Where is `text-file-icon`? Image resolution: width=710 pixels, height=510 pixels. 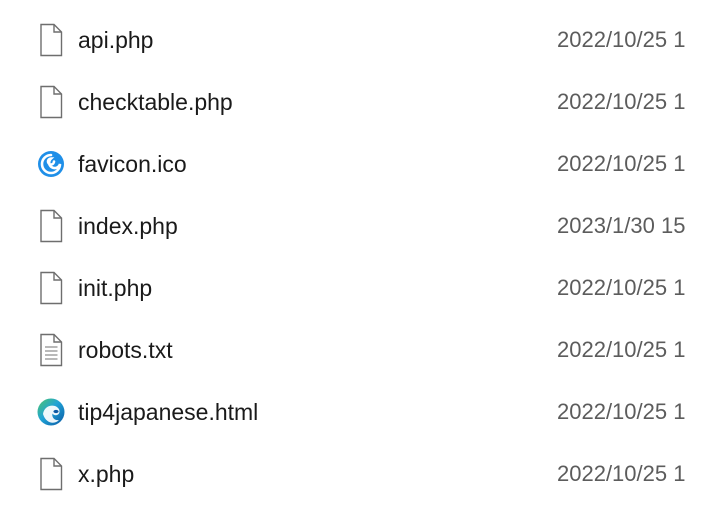
text-file-icon is located at coordinates (51, 350).